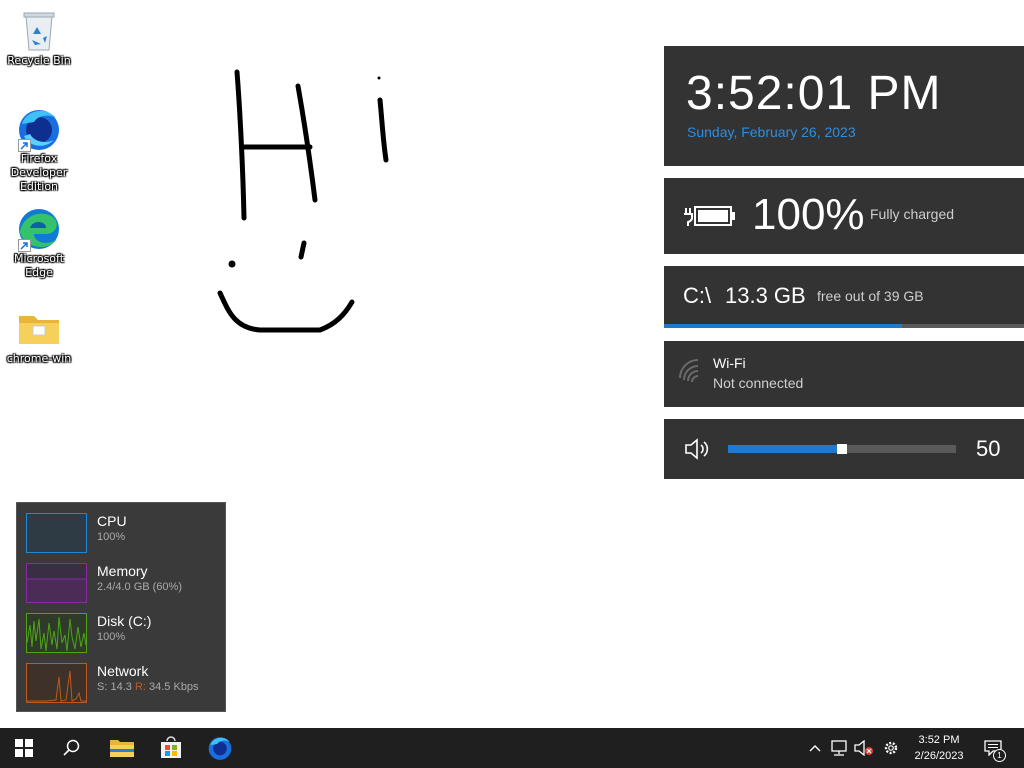 The height and width of the screenshot is (768, 1024). What do you see at coordinates (844, 374) in the screenshot?
I see `wifi-widget: Wi-Fi Not connected` at bounding box center [844, 374].